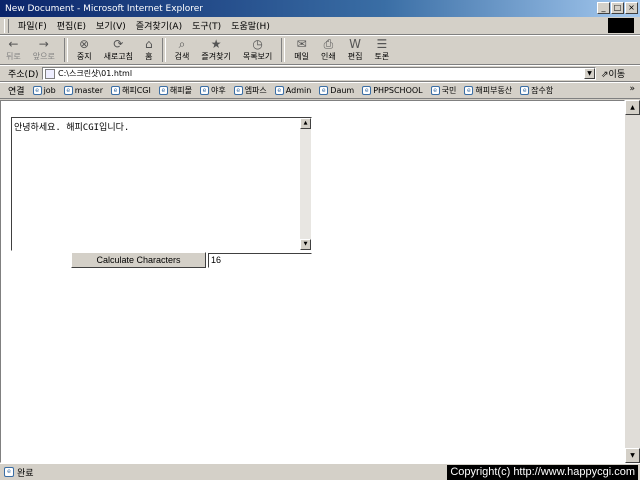  Describe the element at coordinates (342, 90) in the screenshot. I see `link-label: Daum` at that location.